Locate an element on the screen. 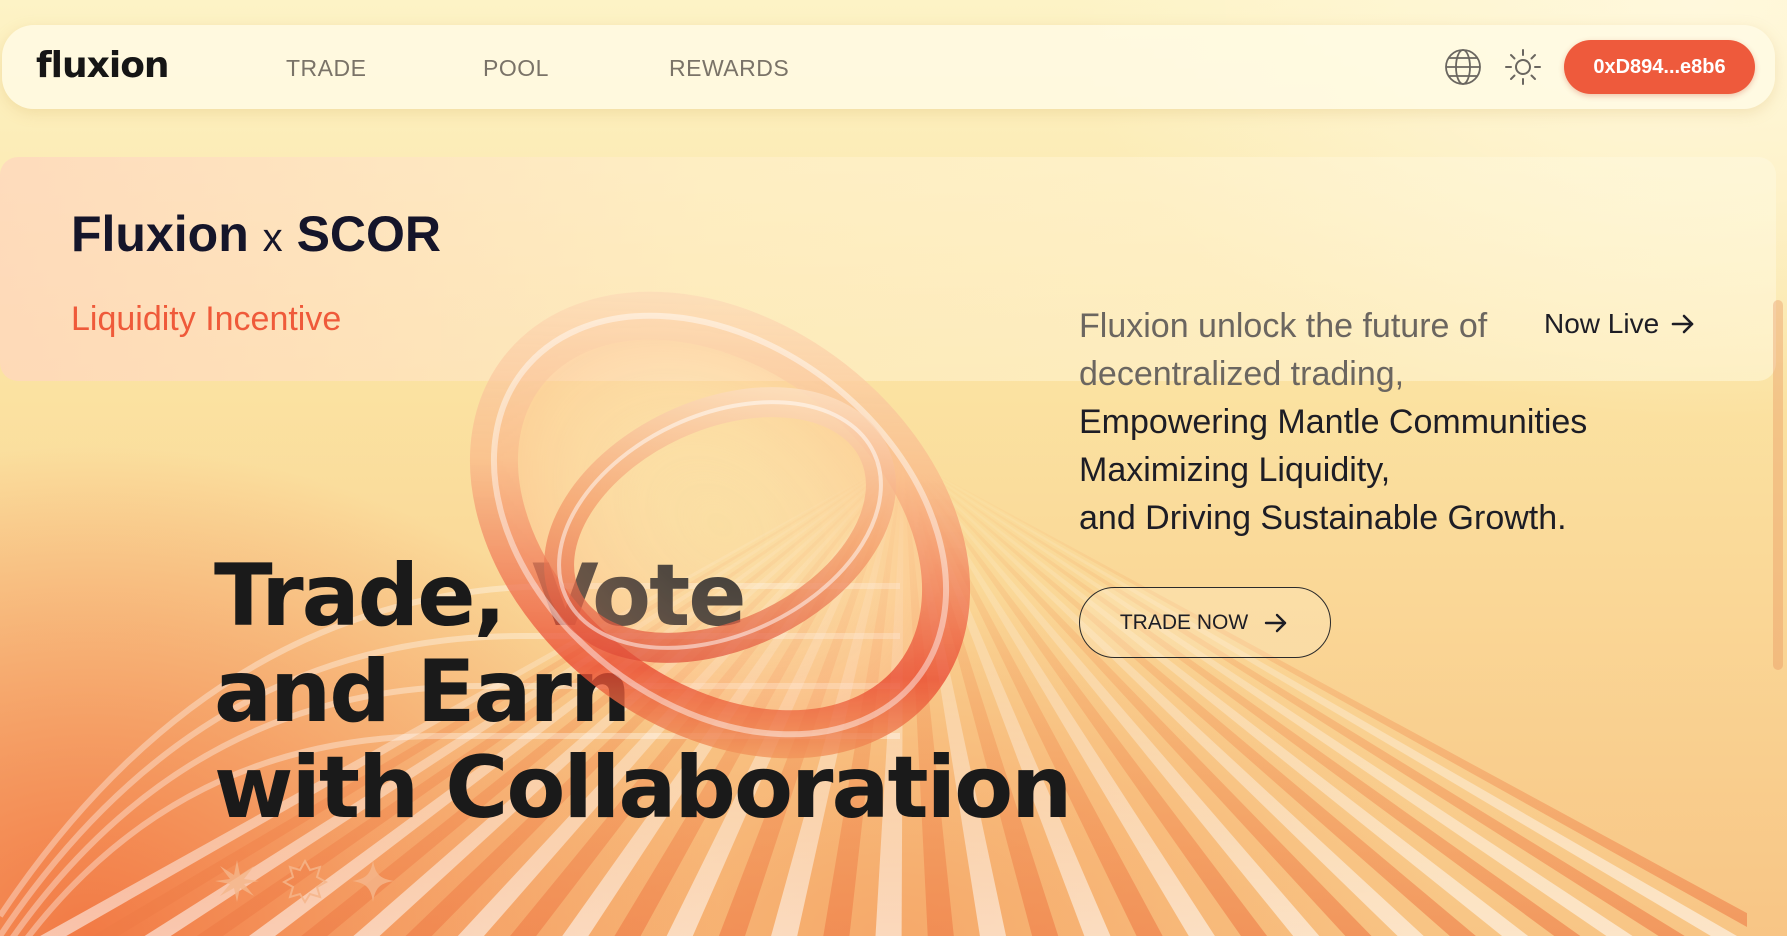 This screenshot has width=1787, height=936. top-navbar: fluxion TRADE POOL REWARDS 0xD894...e8b6 is located at coordinates (888, 67).